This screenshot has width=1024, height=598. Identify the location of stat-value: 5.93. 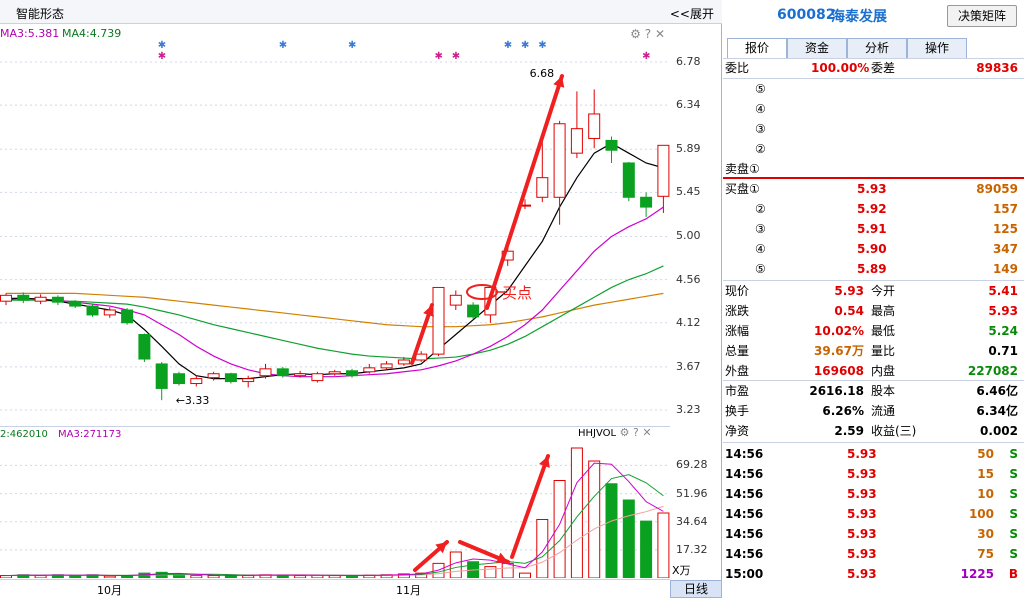
(849, 291).